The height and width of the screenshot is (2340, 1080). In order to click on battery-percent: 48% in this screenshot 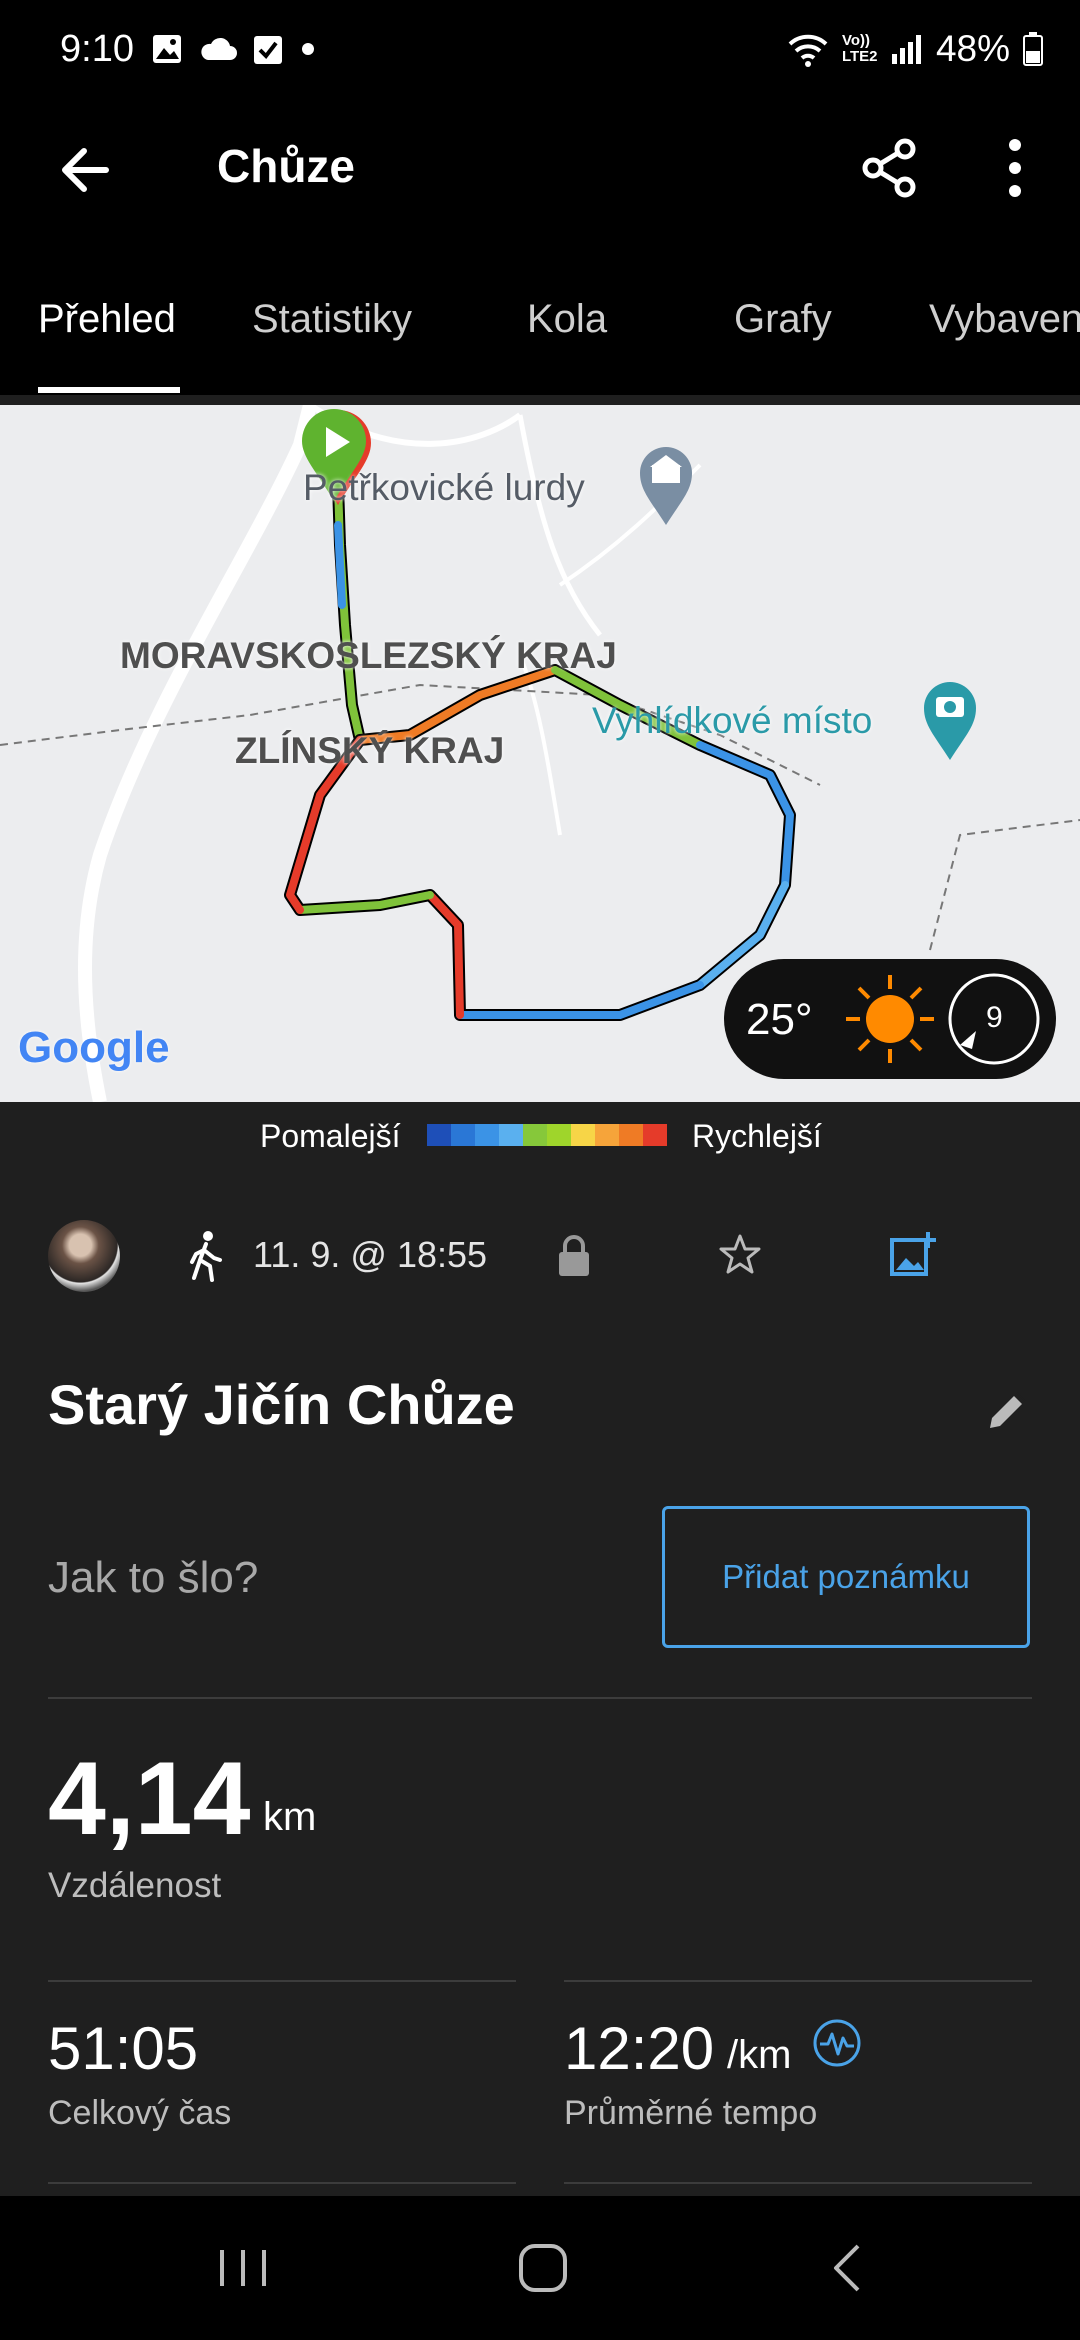, I will do `click(972, 48)`.